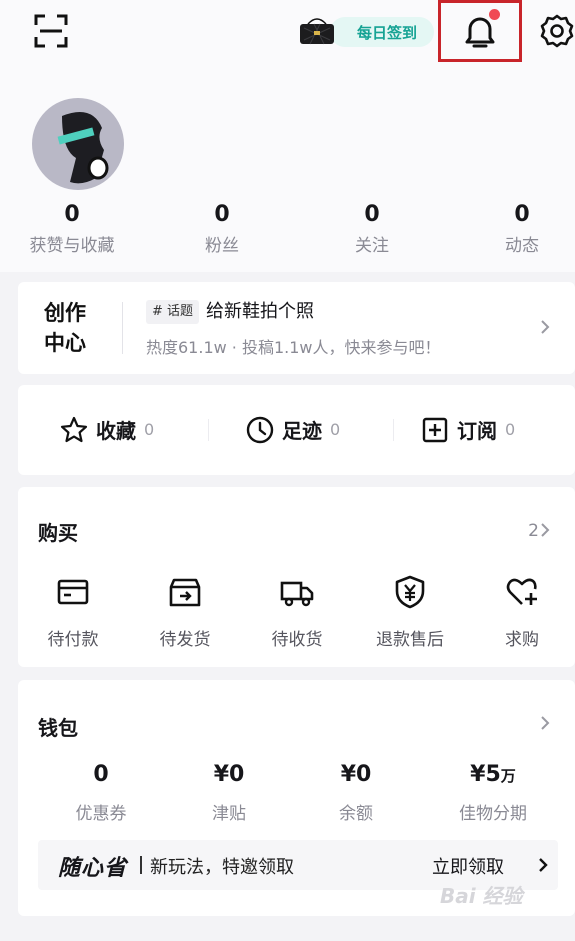 Image resolution: width=575 pixels, height=941 pixels. Describe the element at coordinates (477, 431) in the screenshot. I see `quick-link-label: 订阅` at that location.